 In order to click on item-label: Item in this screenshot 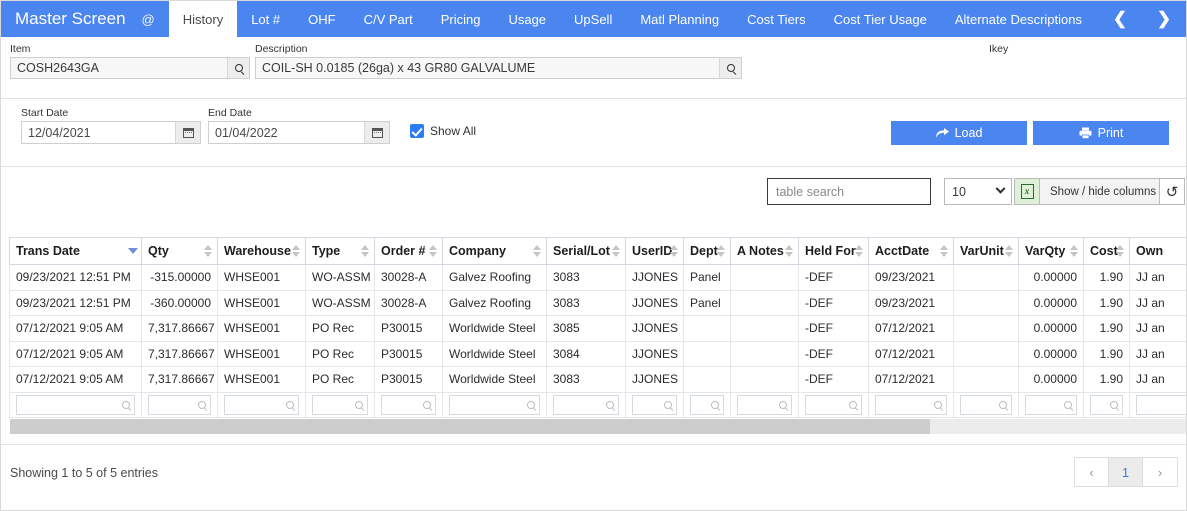, I will do `click(20, 49)`.